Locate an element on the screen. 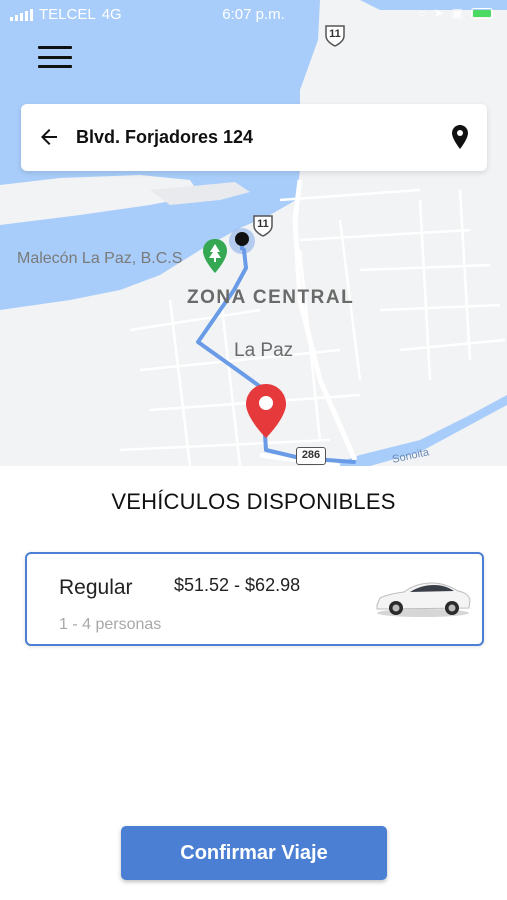 The width and height of the screenshot is (507, 900). status-bar: TELCEL 4G 6:07 p.m. ○ ➤ ▣ is located at coordinates (253, 15).